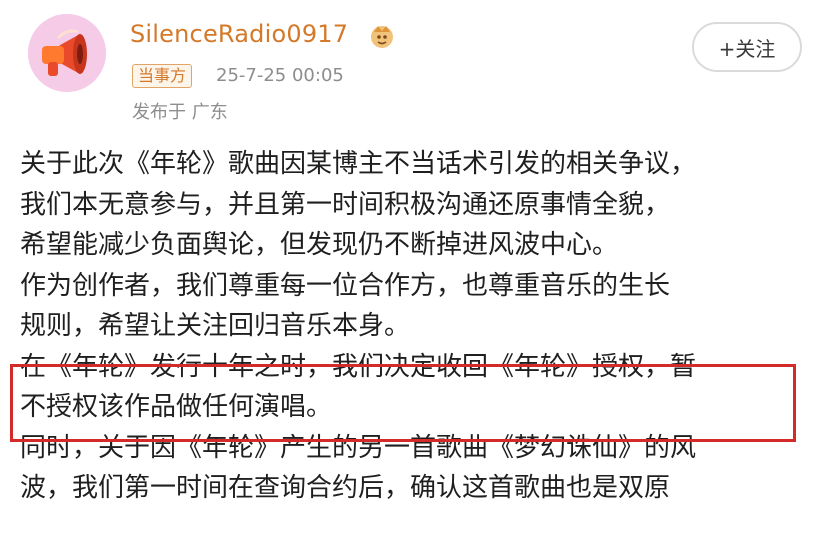  I want to click on post-location: 发布于 广东, so click(180, 112).